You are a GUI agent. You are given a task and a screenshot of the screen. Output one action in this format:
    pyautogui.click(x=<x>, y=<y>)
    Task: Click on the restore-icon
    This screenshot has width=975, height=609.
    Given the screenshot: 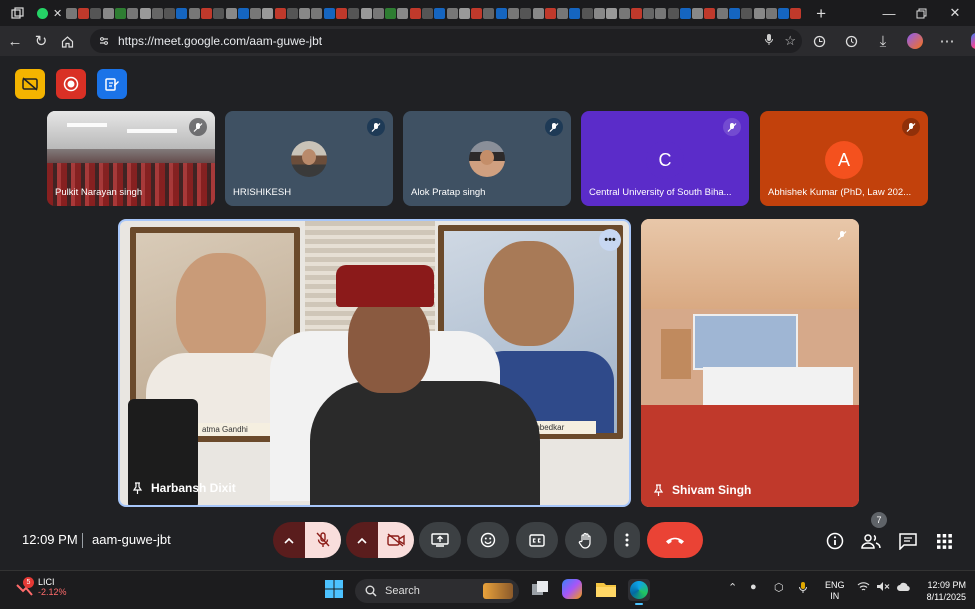 What is the action you would take?
    pyautogui.click(x=921, y=13)
    